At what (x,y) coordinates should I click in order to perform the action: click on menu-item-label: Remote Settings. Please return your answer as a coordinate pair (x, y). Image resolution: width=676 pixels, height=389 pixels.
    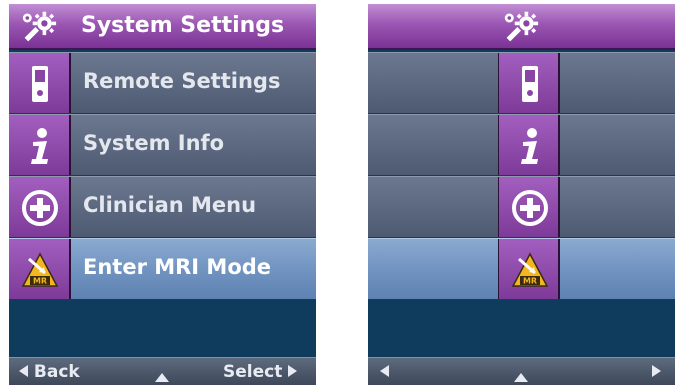
    Looking at the image, I should click on (182, 81).